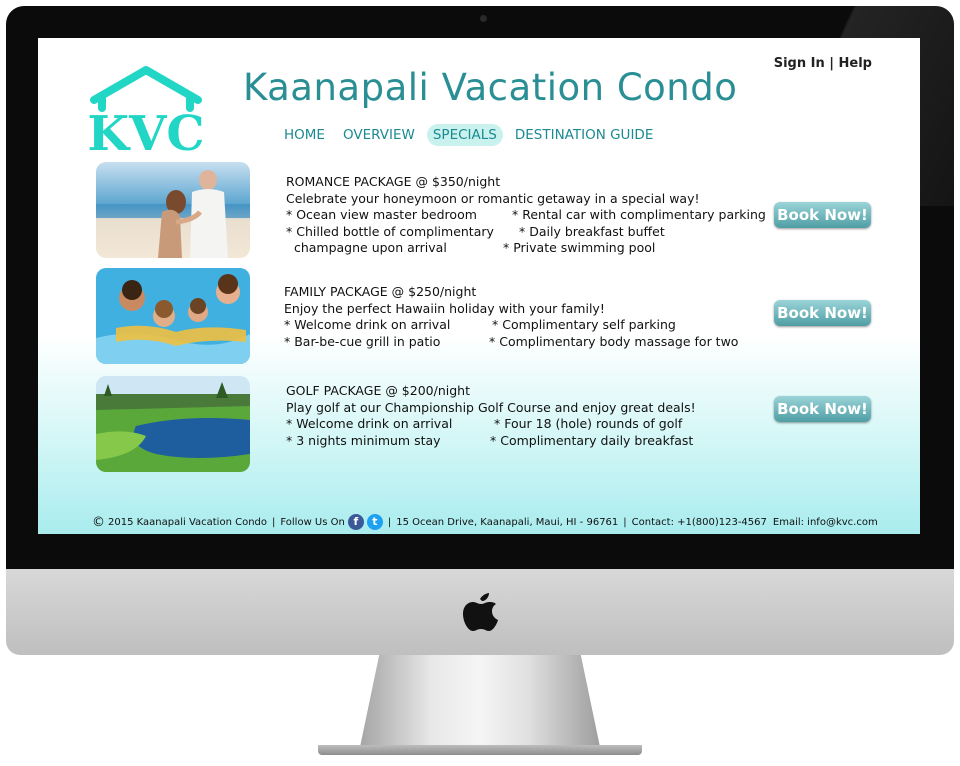 Image resolution: width=960 pixels, height=766 pixels. Describe the element at coordinates (579, 247) in the screenshot. I see `feature-item: * Private swimming pool` at that location.